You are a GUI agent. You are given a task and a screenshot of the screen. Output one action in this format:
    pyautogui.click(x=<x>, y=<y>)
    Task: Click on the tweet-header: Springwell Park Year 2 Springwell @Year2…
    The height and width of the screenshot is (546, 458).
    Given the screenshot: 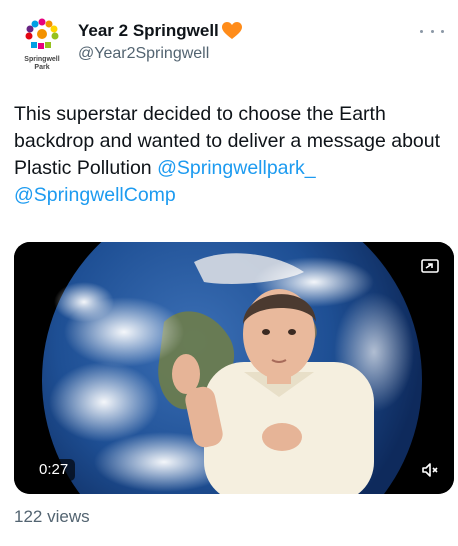 What is the action you would take?
    pyautogui.click(x=229, y=44)
    